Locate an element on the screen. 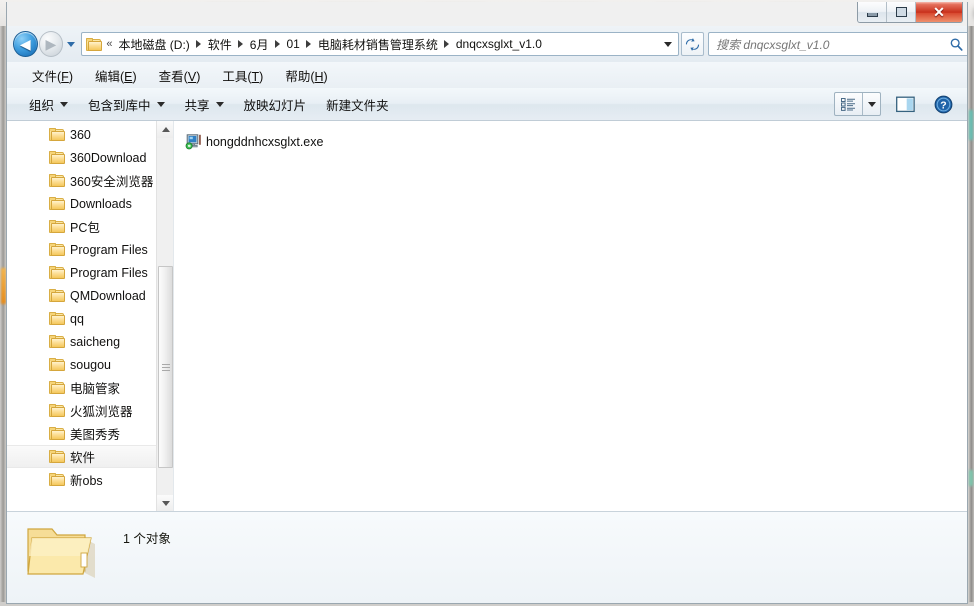 This screenshot has width=974, height=606. menu-help: 帮助(H) is located at coordinates (306, 75).